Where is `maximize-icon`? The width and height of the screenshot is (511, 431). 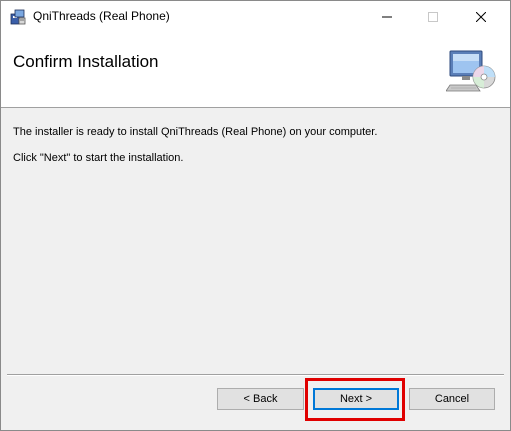
maximize-icon is located at coordinates (433, 16).